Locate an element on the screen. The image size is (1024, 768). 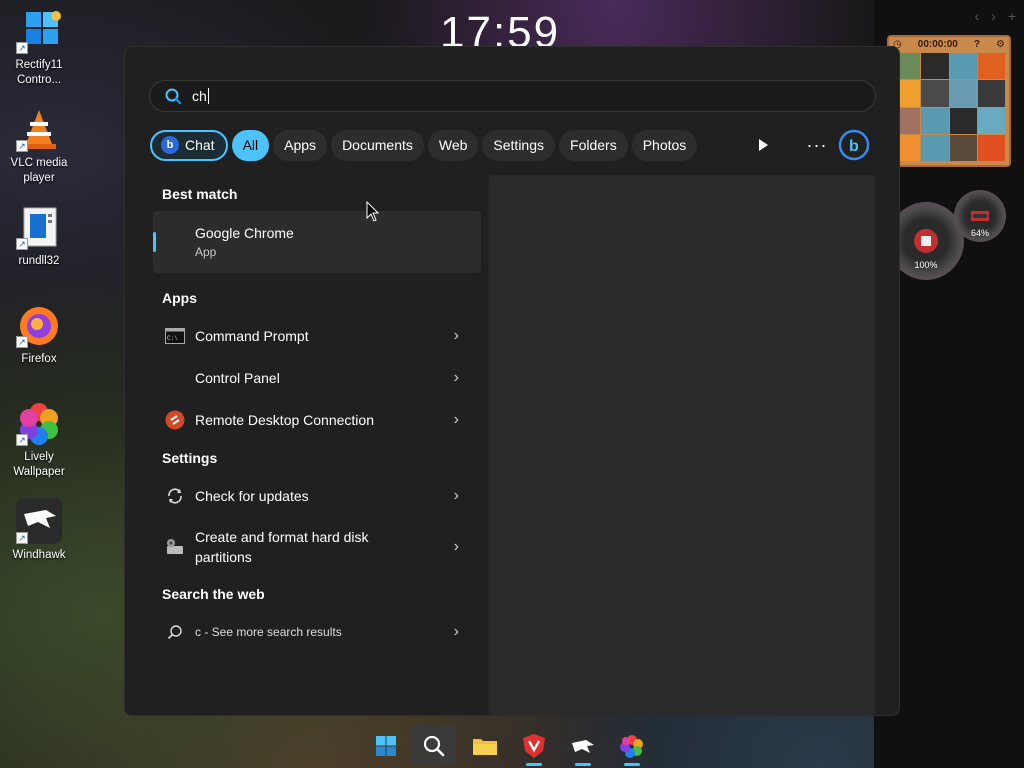
firefox-logo-icon: ↗ is located at coordinates (39, 325).